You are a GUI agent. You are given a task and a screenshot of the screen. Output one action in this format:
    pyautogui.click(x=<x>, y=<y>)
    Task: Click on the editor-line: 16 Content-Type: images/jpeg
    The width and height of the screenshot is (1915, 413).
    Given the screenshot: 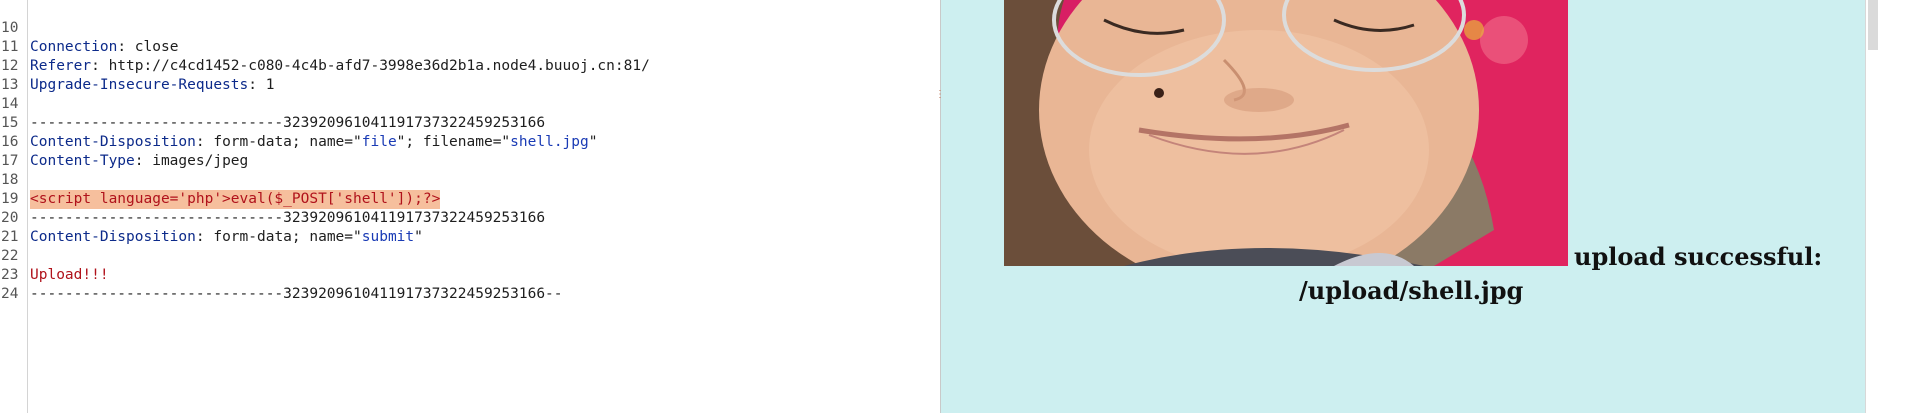 What is the action you would take?
    pyautogui.click(x=124, y=141)
    